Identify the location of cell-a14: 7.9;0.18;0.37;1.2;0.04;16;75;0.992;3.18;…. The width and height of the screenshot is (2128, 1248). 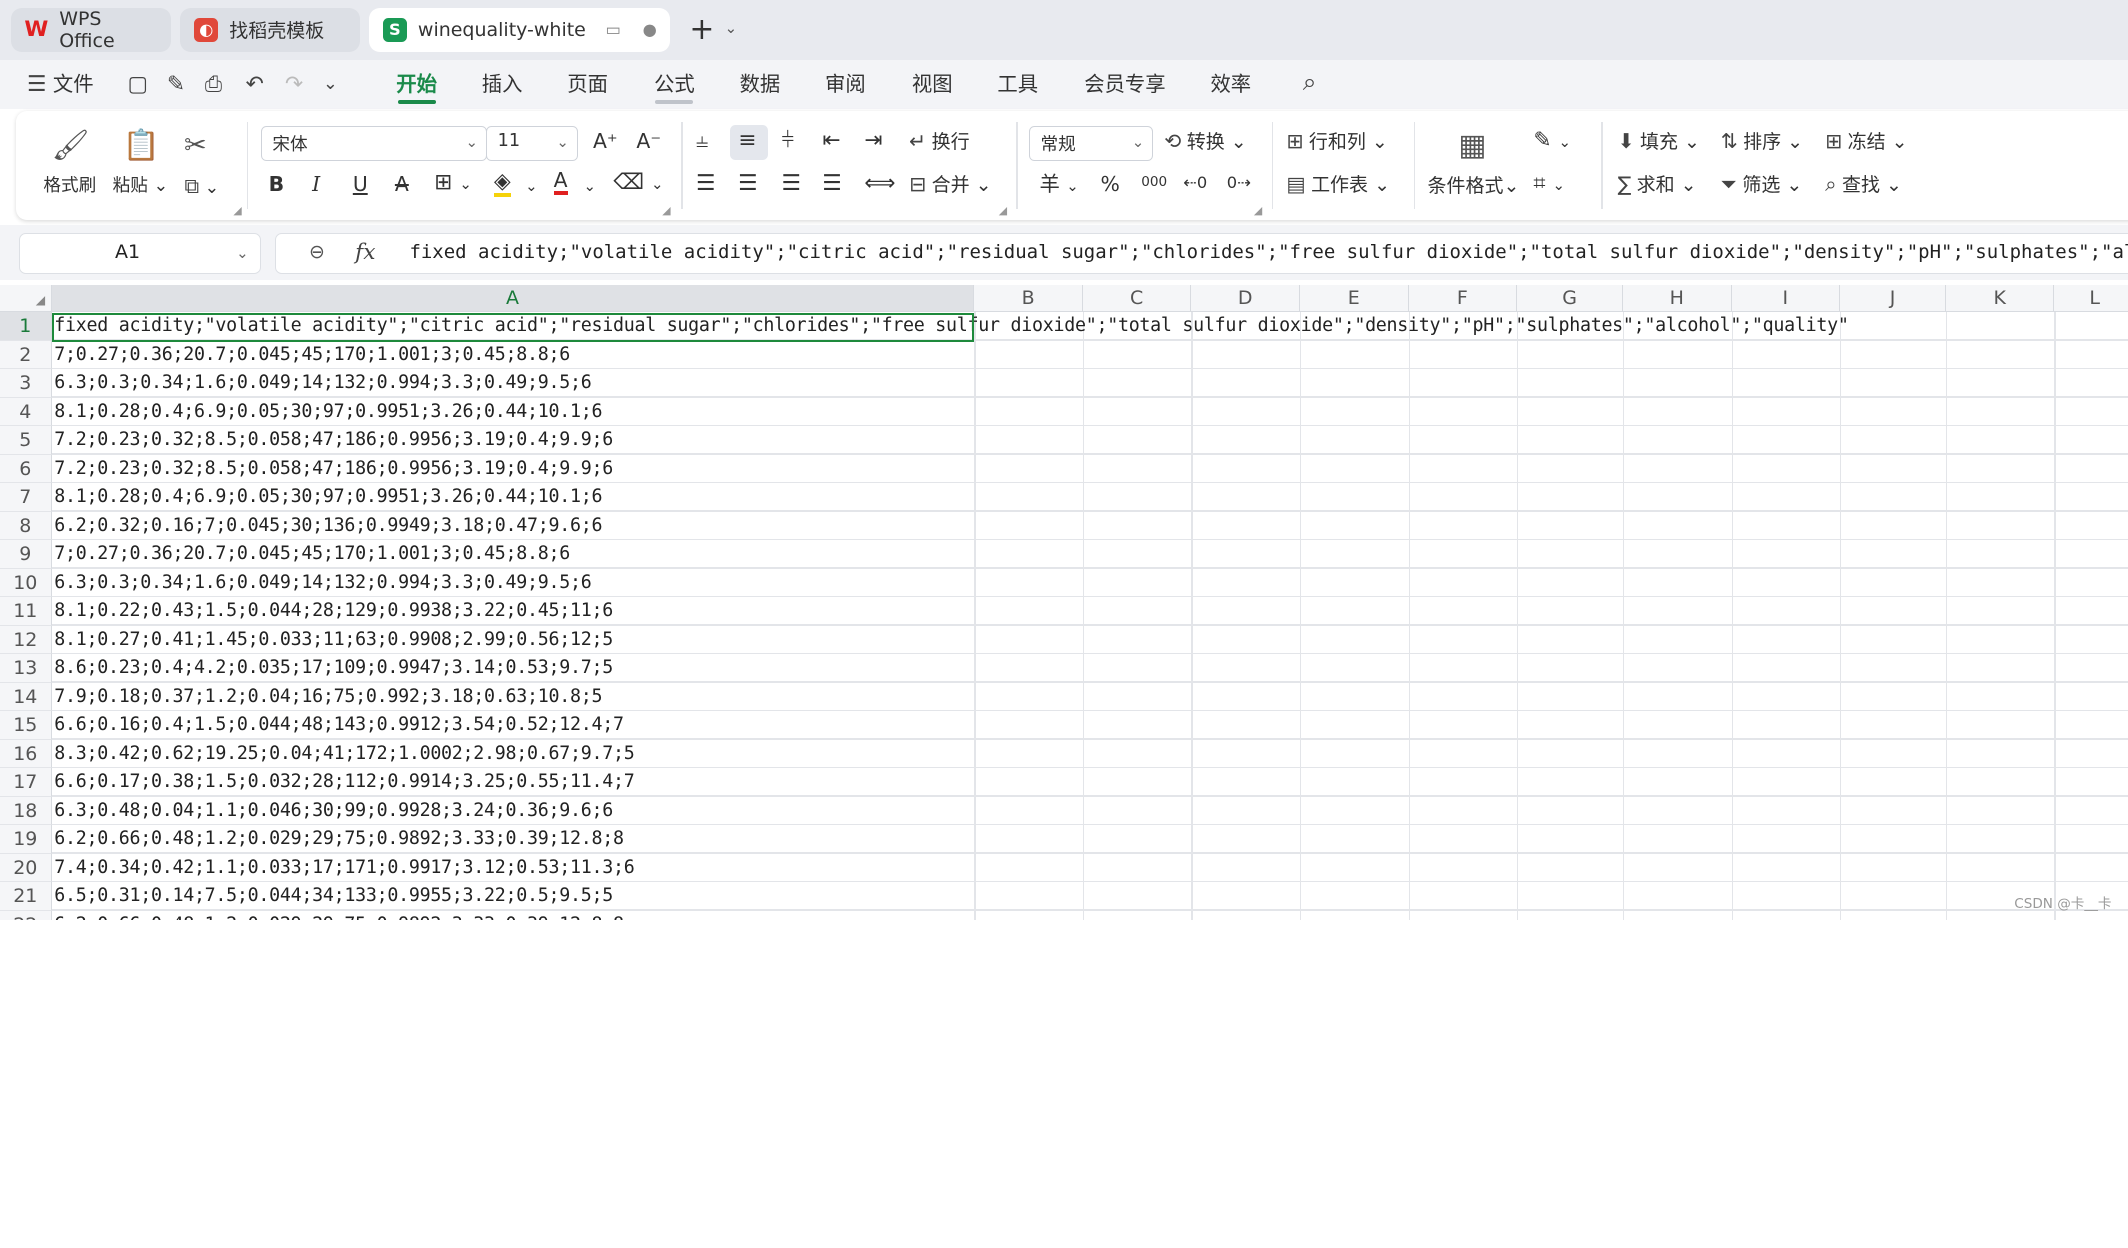
(328, 697).